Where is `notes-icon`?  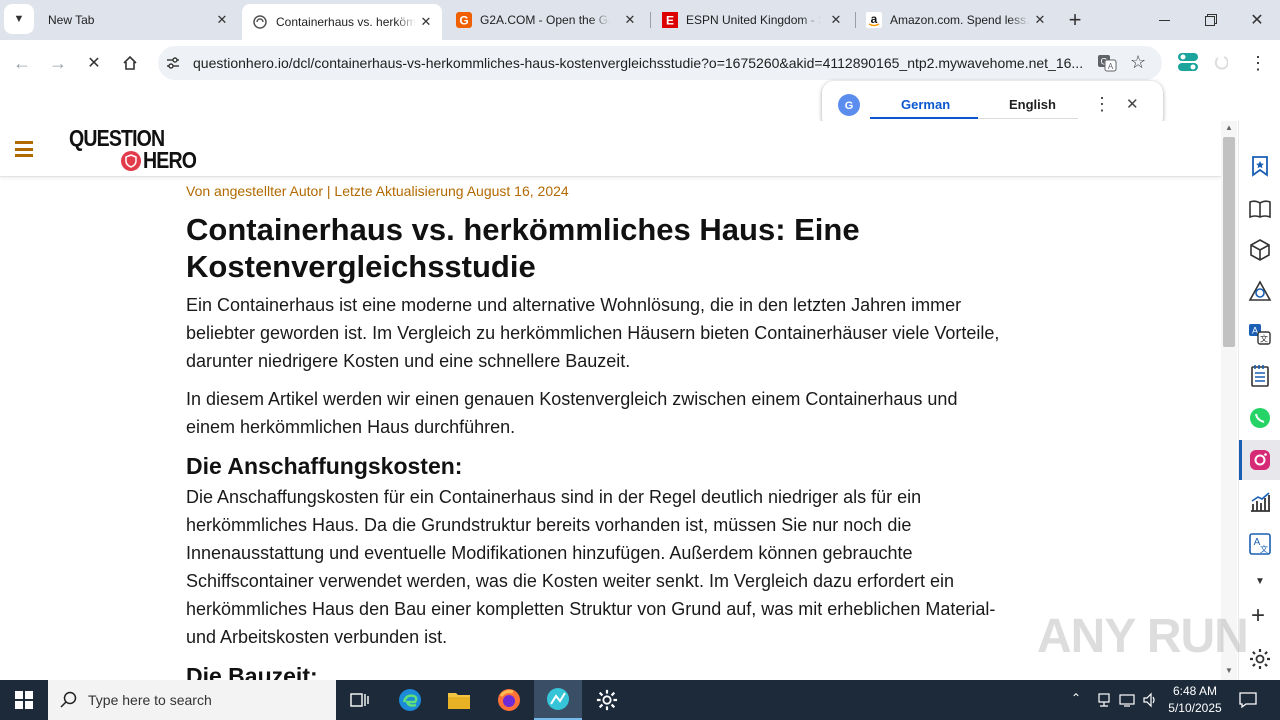
notes-icon is located at coordinates (1260, 376).